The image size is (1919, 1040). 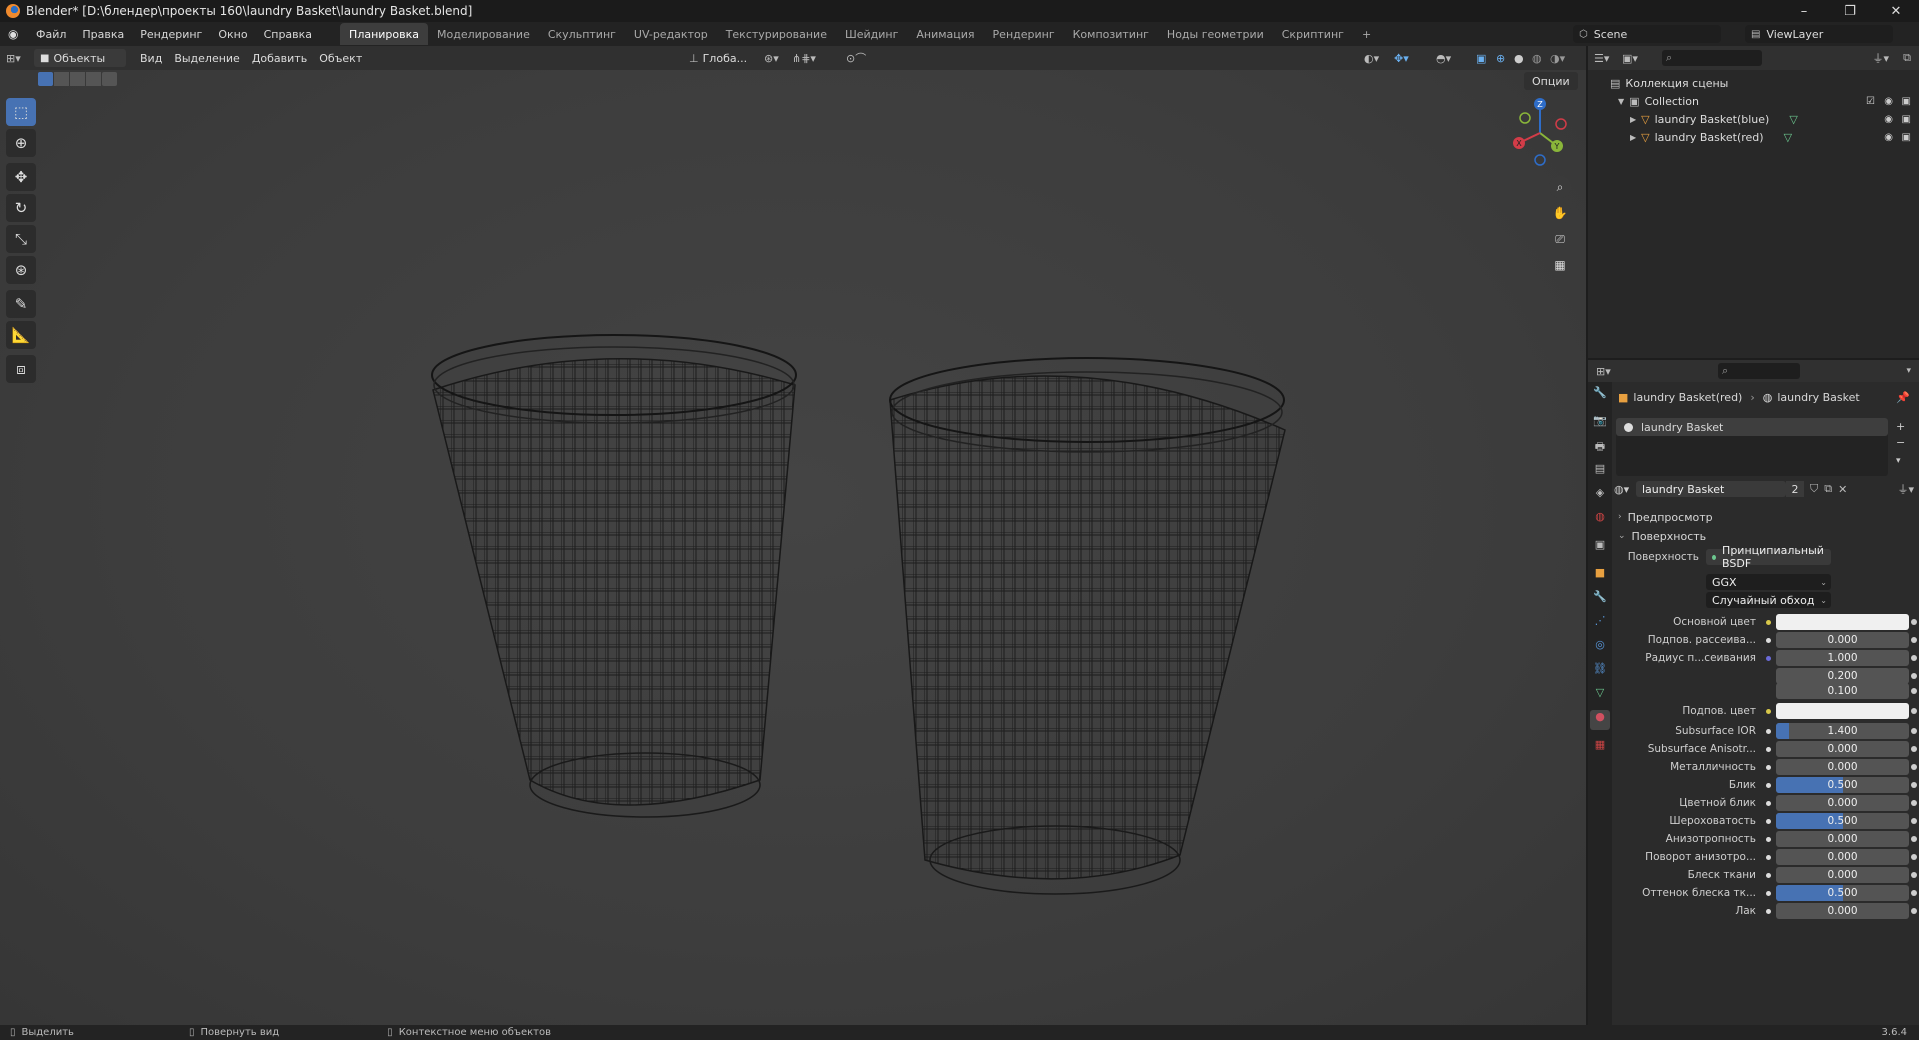 I want to click on tab-modeling: Моделирование, so click(x=483, y=34).